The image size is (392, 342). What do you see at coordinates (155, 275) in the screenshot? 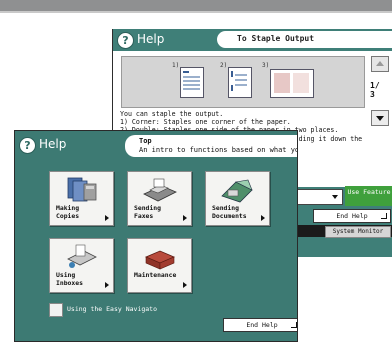
I see `tile-label: Maintenance` at bounding box center [155, 275].